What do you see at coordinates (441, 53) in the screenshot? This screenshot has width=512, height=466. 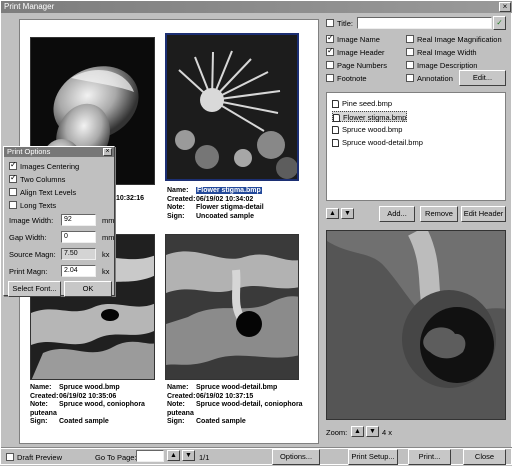 I see `real-image-width-checkbox: Real Image Width` at bounding box center [441, 53].